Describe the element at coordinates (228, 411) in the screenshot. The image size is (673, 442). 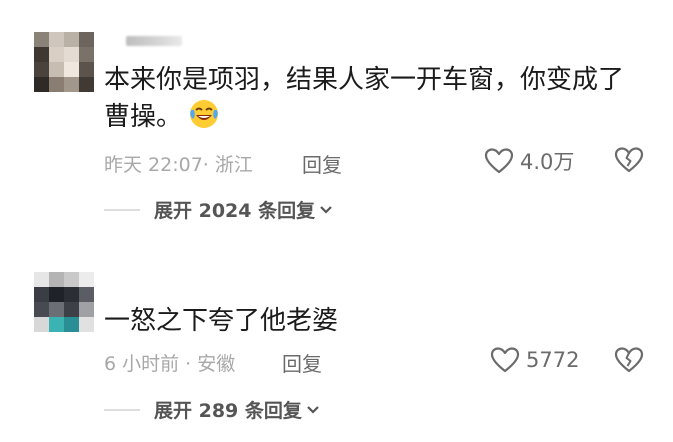
I see `expand-replies-label: 展开 289 条回复` at that location.